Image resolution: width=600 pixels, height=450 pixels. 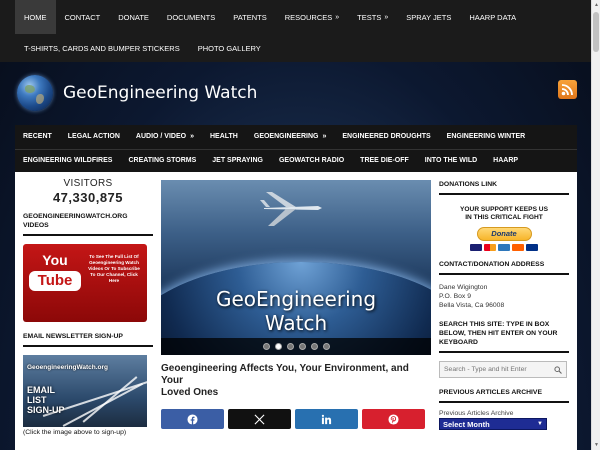 What do you see at coordinates (249, 17) in the screenshot?
I see `nav-item-patents: PATENTS` at bounding box center [249, 17].